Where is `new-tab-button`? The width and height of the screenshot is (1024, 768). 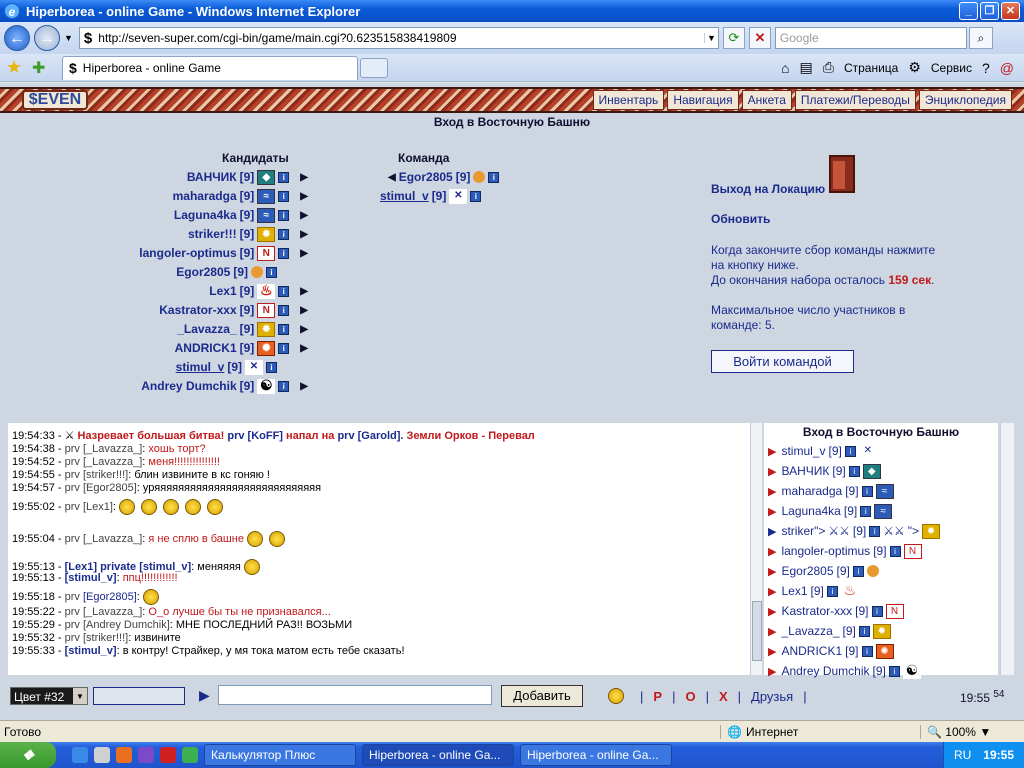 new-tab-button is located at coordinates (374, 67).